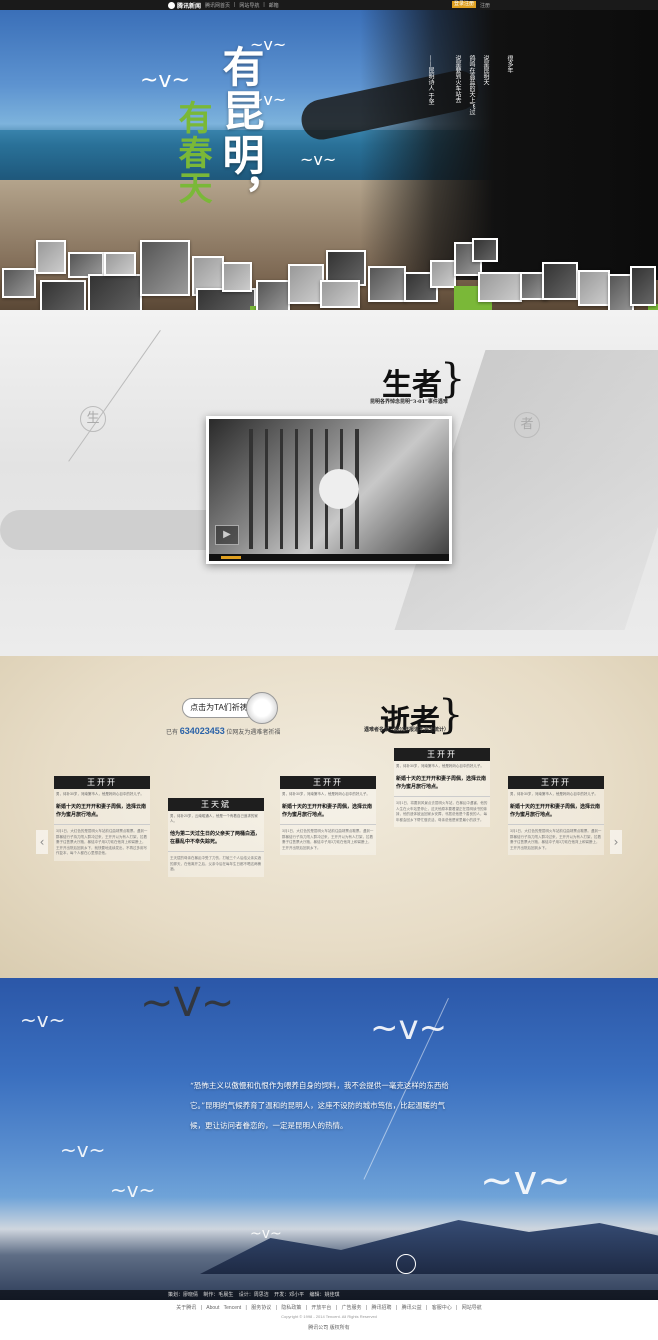 This screenshot has width=658, height=1340. Describe the element at coordinates (187, 1003) in the screenshot. I see `seagull-icon: ~V~` at that location.